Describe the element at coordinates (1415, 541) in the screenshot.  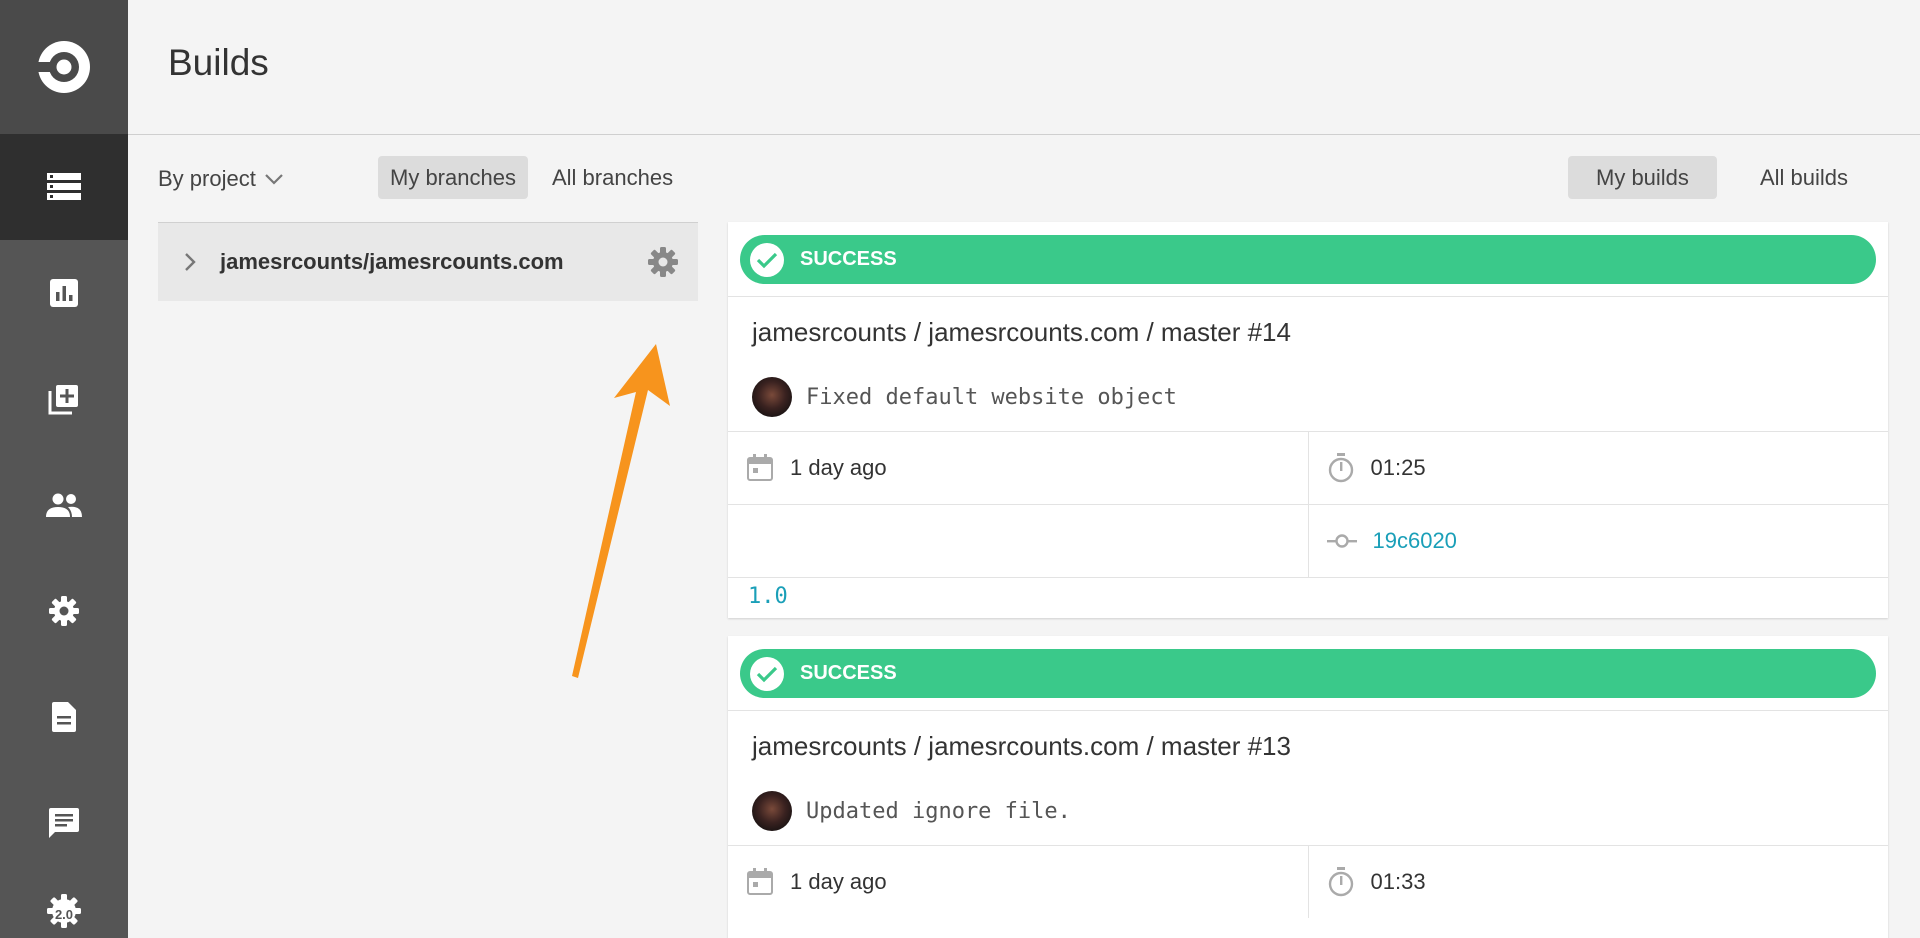
I see `commit-sha-link: 19c6020` at that location.